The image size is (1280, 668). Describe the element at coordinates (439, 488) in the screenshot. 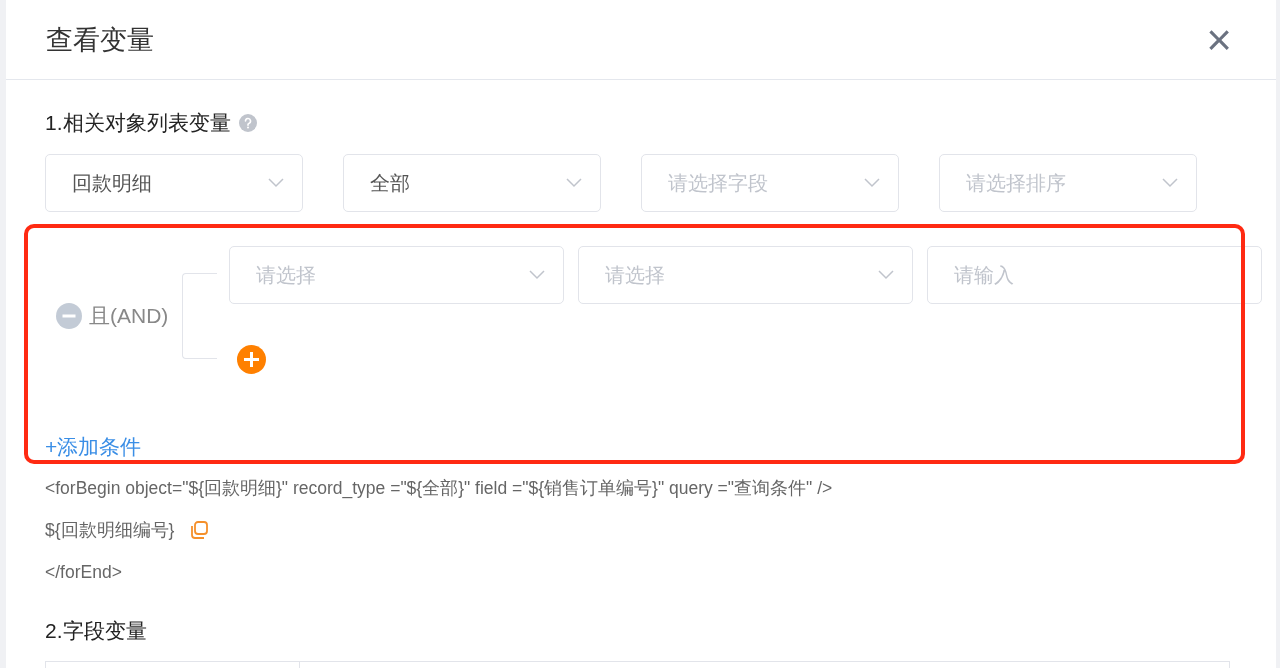

I see `code-text: <forBegin object="${回款明细}" record_type ="${全部}" field ="${销售订单编号}" query ="查询条件" />` at that location.